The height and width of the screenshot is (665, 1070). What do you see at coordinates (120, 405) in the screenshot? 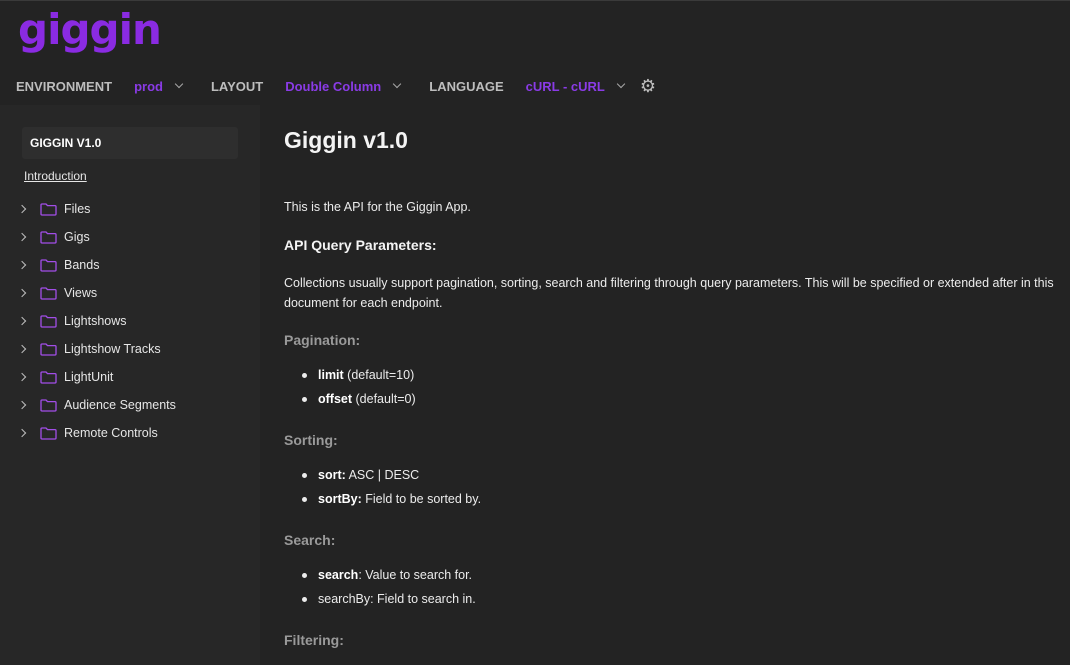
I see `sidebar-item-label: Audience Segments` at bounding box center [120, 405].